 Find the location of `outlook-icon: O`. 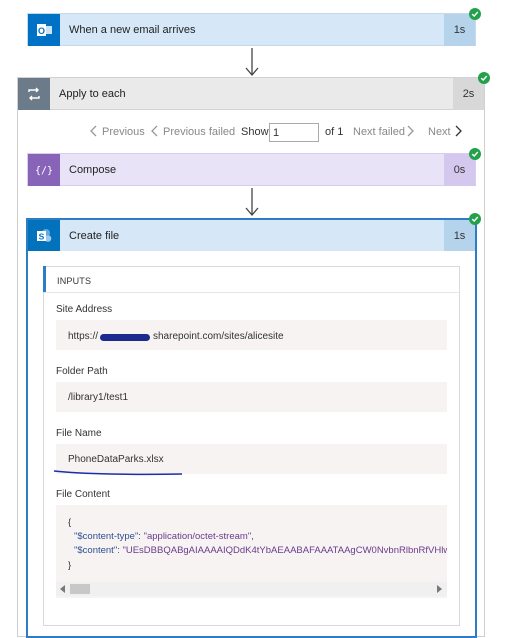

outlook-icon: O is located at coordinates (44, 30).